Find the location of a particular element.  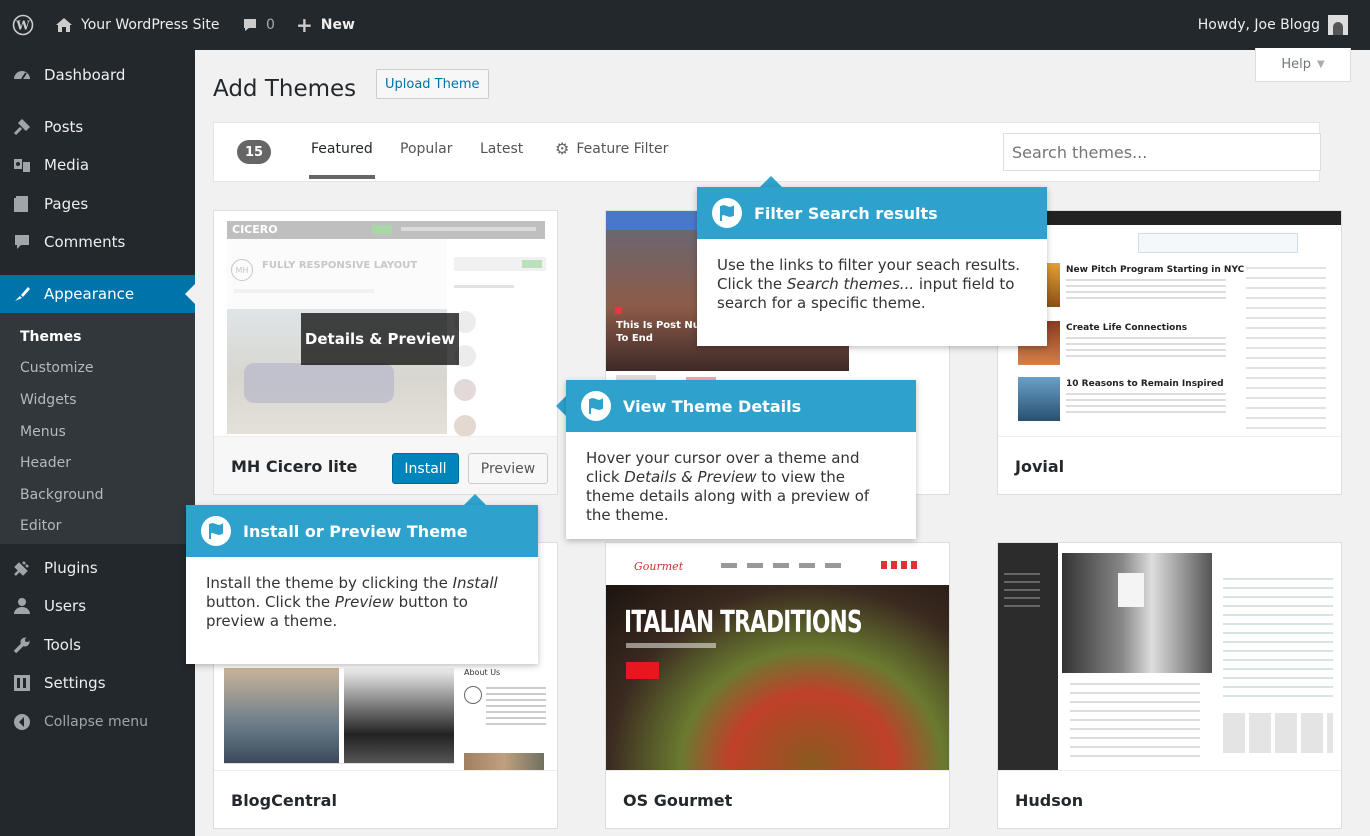

menu-label: Tools is located at coordinates (62, 645).